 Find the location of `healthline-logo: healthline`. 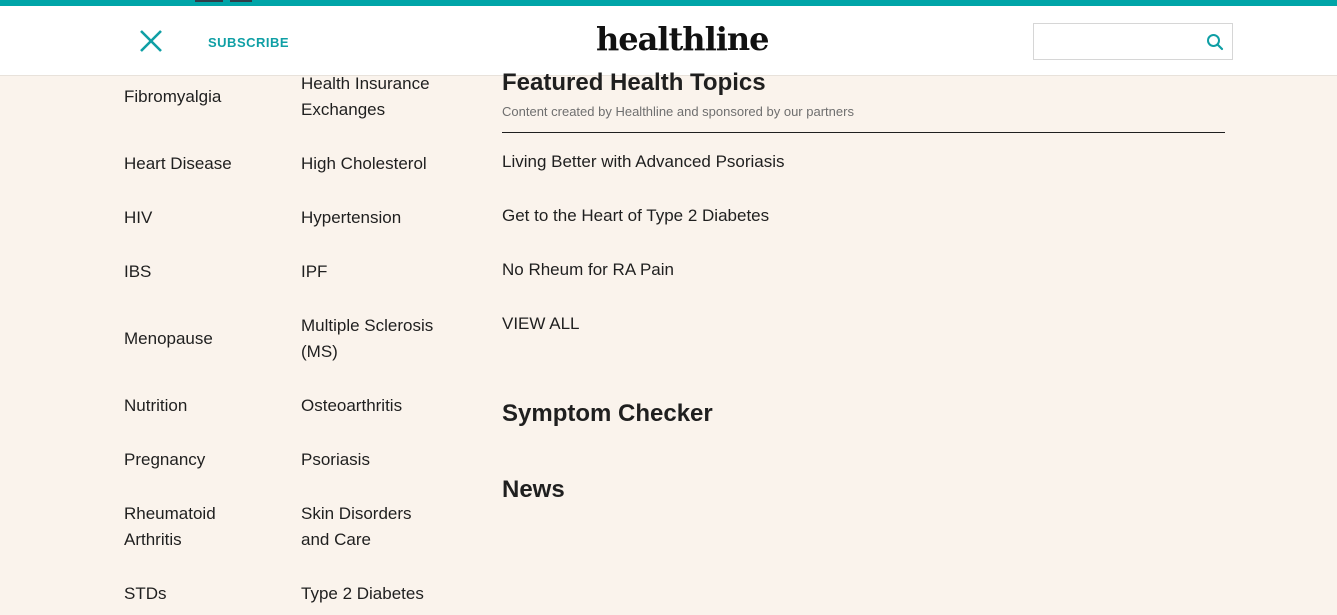

healthline-logo: healthline is located at coordinates (682, 39).